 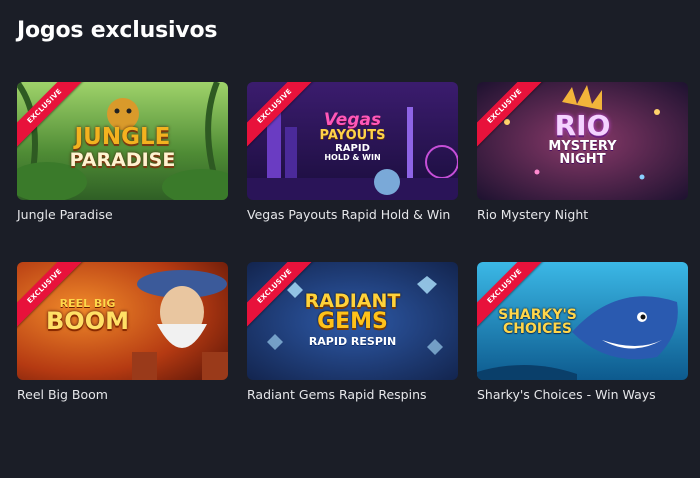 I want to click on game-thumbnail: RADIANT GEMS RAPID RESPIN EXCLUSIVE, so click(x=352, y=321).